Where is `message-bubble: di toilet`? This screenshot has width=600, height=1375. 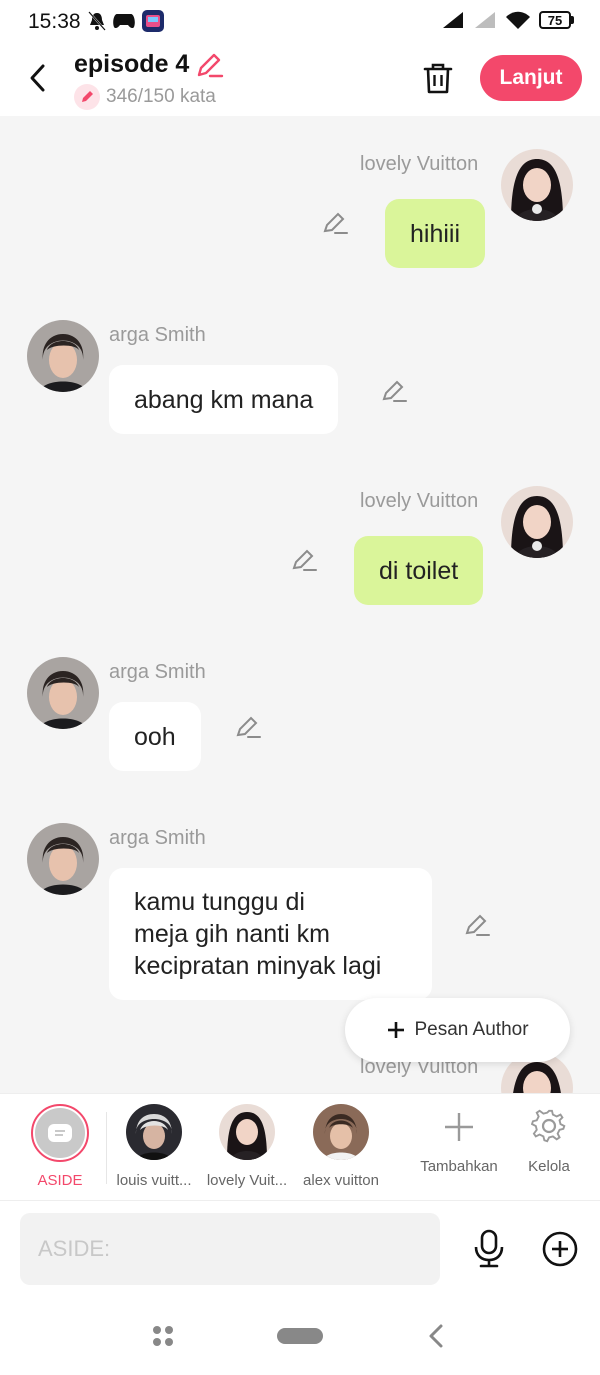 message-bubble: di toilet is located at coordinates (419, 570).